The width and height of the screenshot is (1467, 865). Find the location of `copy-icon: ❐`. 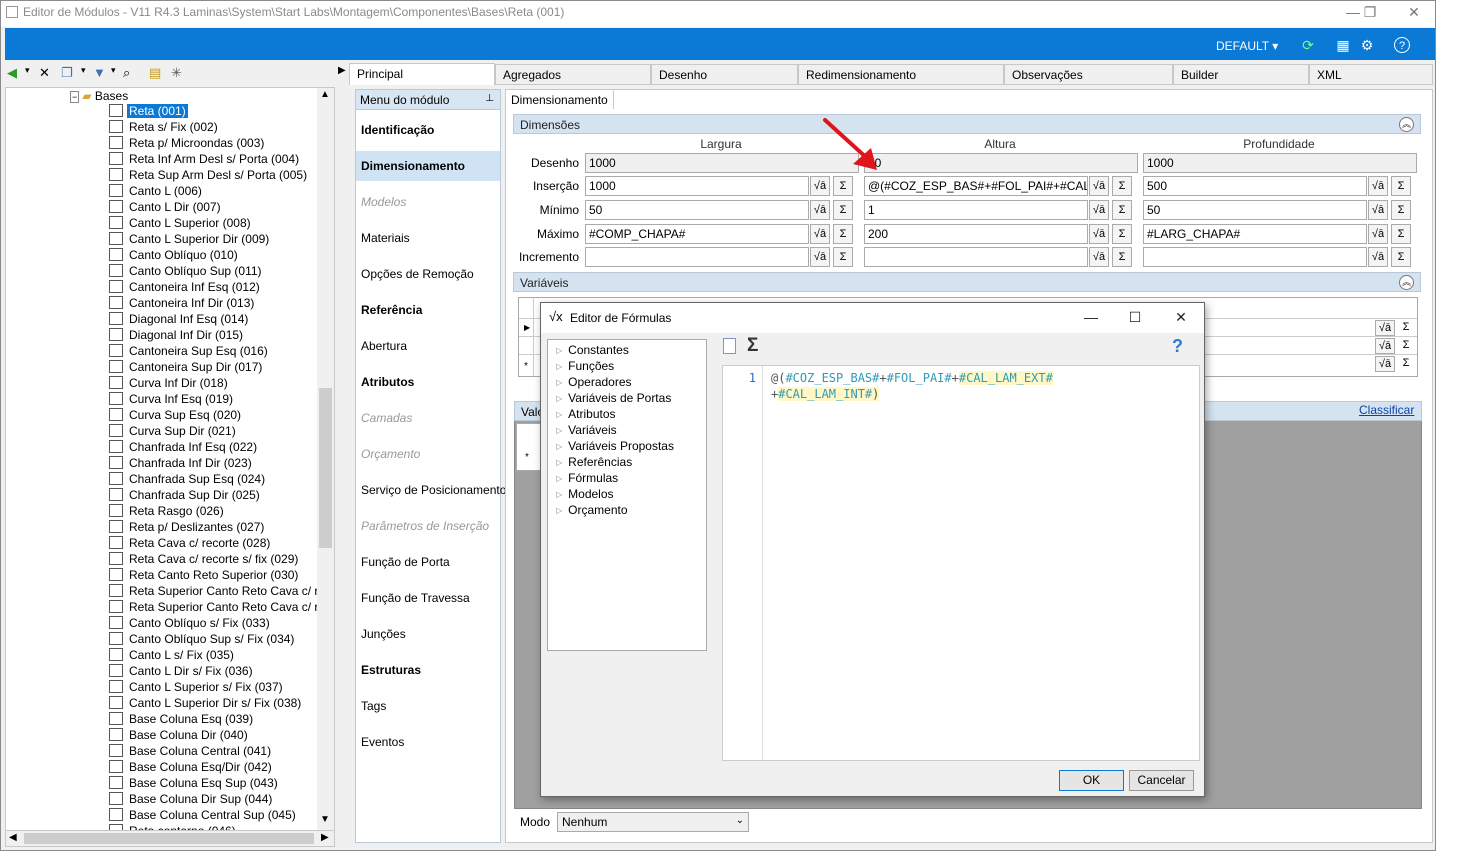

copy-icon: ❐ is located at coordinates (67, 73).